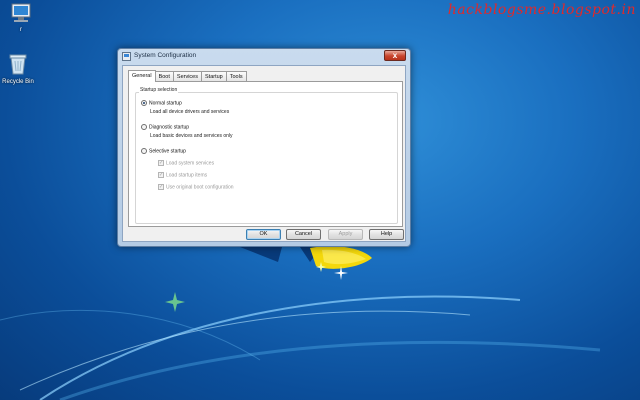 The width and height of the screenshot is (640, 400). What do you see at coordinates (264, 57) in the screenshot?
I see `window-titlebar: System Configuration x` at bounding box center [264, 57].